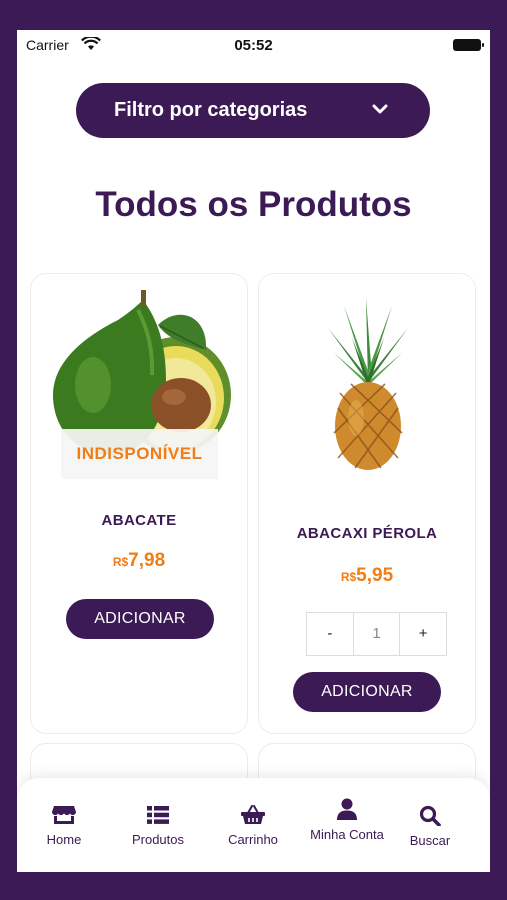  I want to click on tab-home: Home, so click(64, 826).